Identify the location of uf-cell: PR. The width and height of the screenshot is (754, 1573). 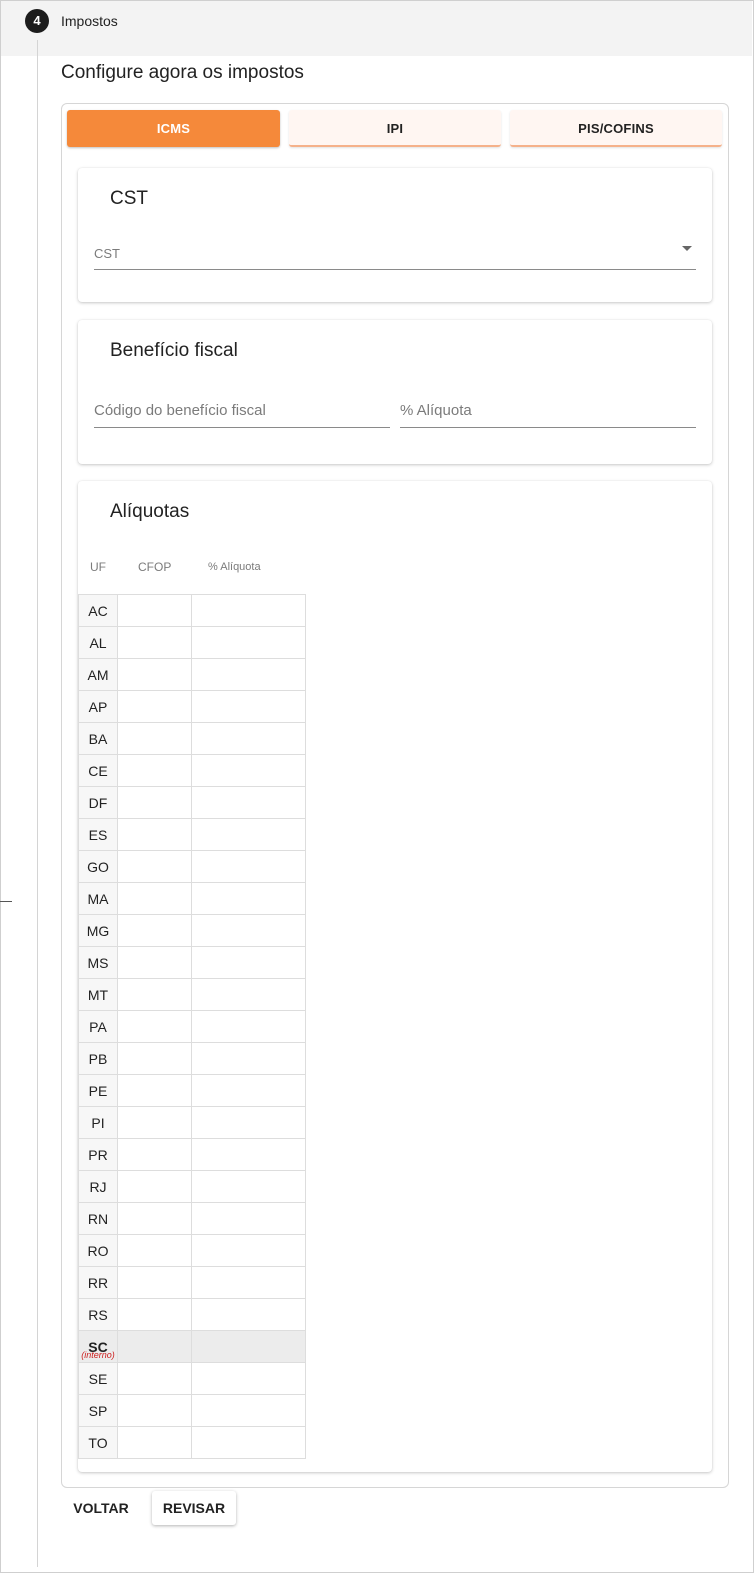
(98, 1154).